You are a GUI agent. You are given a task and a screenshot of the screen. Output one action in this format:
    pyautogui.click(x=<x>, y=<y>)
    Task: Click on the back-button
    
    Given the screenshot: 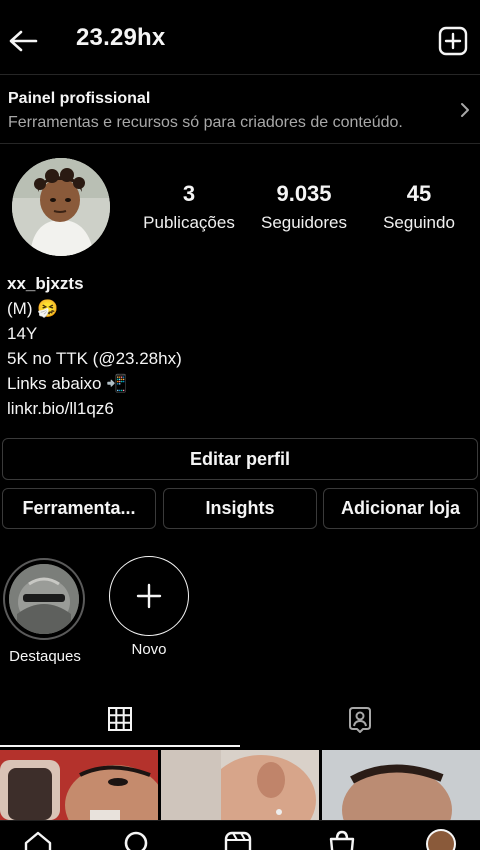 What is the action you would take?
    pyautogui.click(x=23, y=41)
    